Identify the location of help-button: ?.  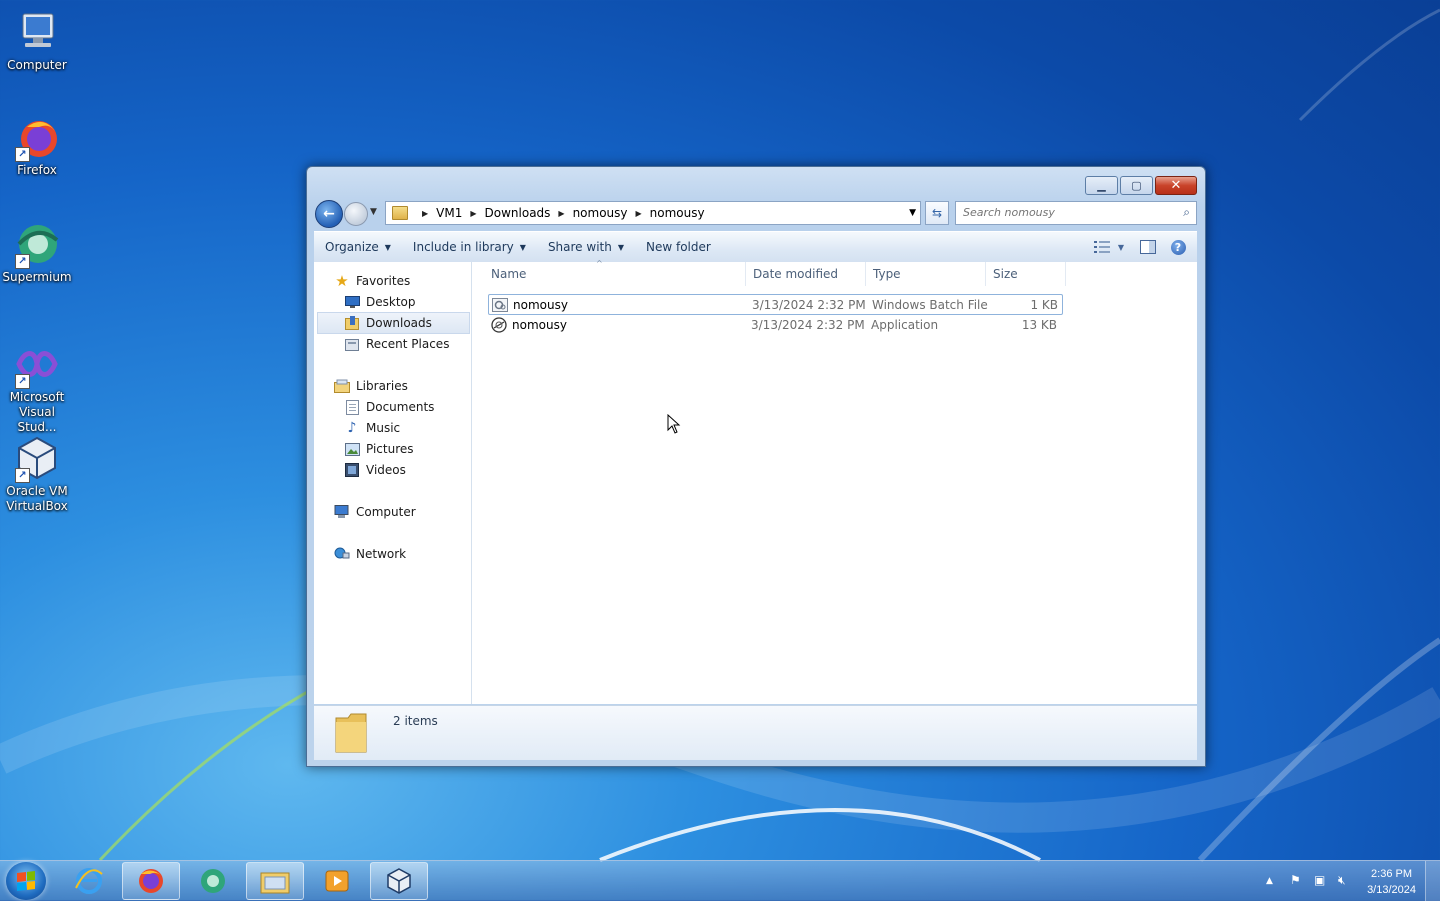
(1178, 247).